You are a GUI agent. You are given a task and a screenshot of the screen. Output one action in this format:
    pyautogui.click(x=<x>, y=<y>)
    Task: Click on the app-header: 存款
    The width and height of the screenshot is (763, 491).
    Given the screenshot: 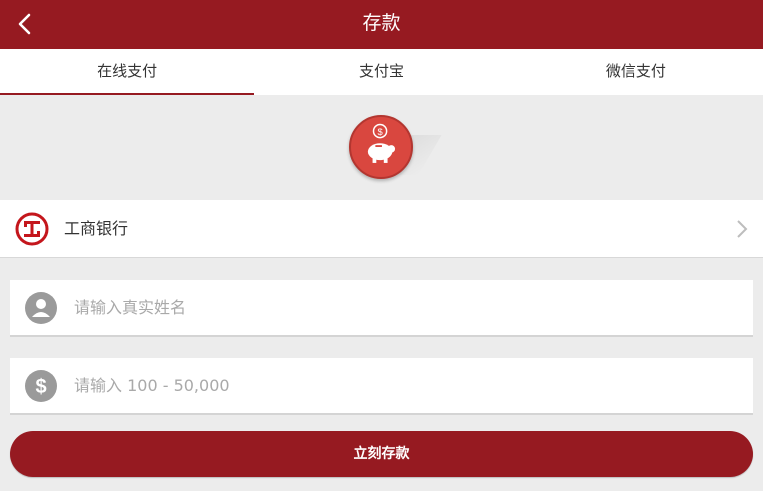 What is the action you would take?
    pyautogui.click(x=381, y=24)
    